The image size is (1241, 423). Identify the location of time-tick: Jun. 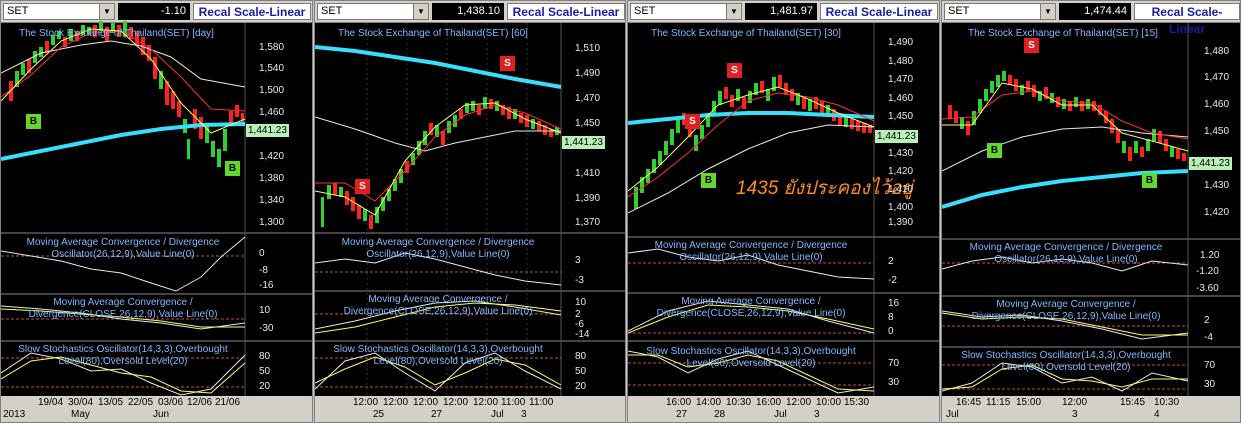
(161, 414).